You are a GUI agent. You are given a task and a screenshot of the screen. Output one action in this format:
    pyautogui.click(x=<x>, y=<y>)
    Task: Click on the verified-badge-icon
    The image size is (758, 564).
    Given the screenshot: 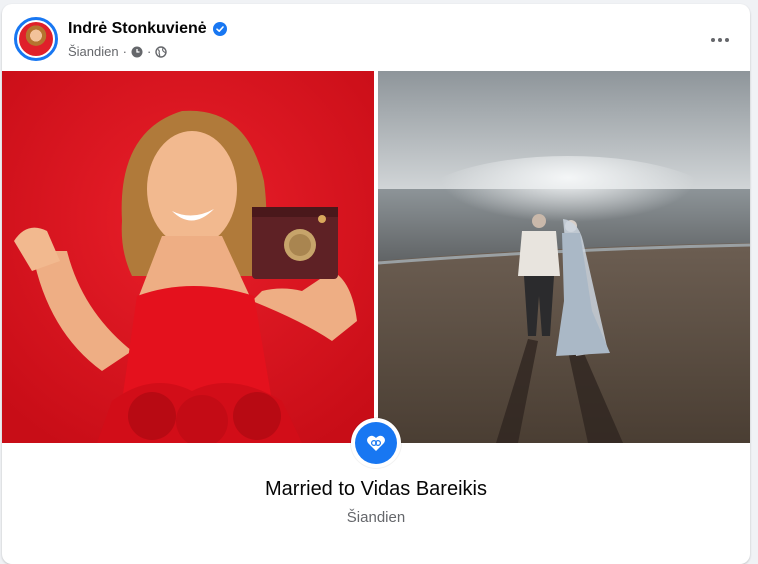 What is the action you would take?
    pyautogui.click(x=219, y=29)
    